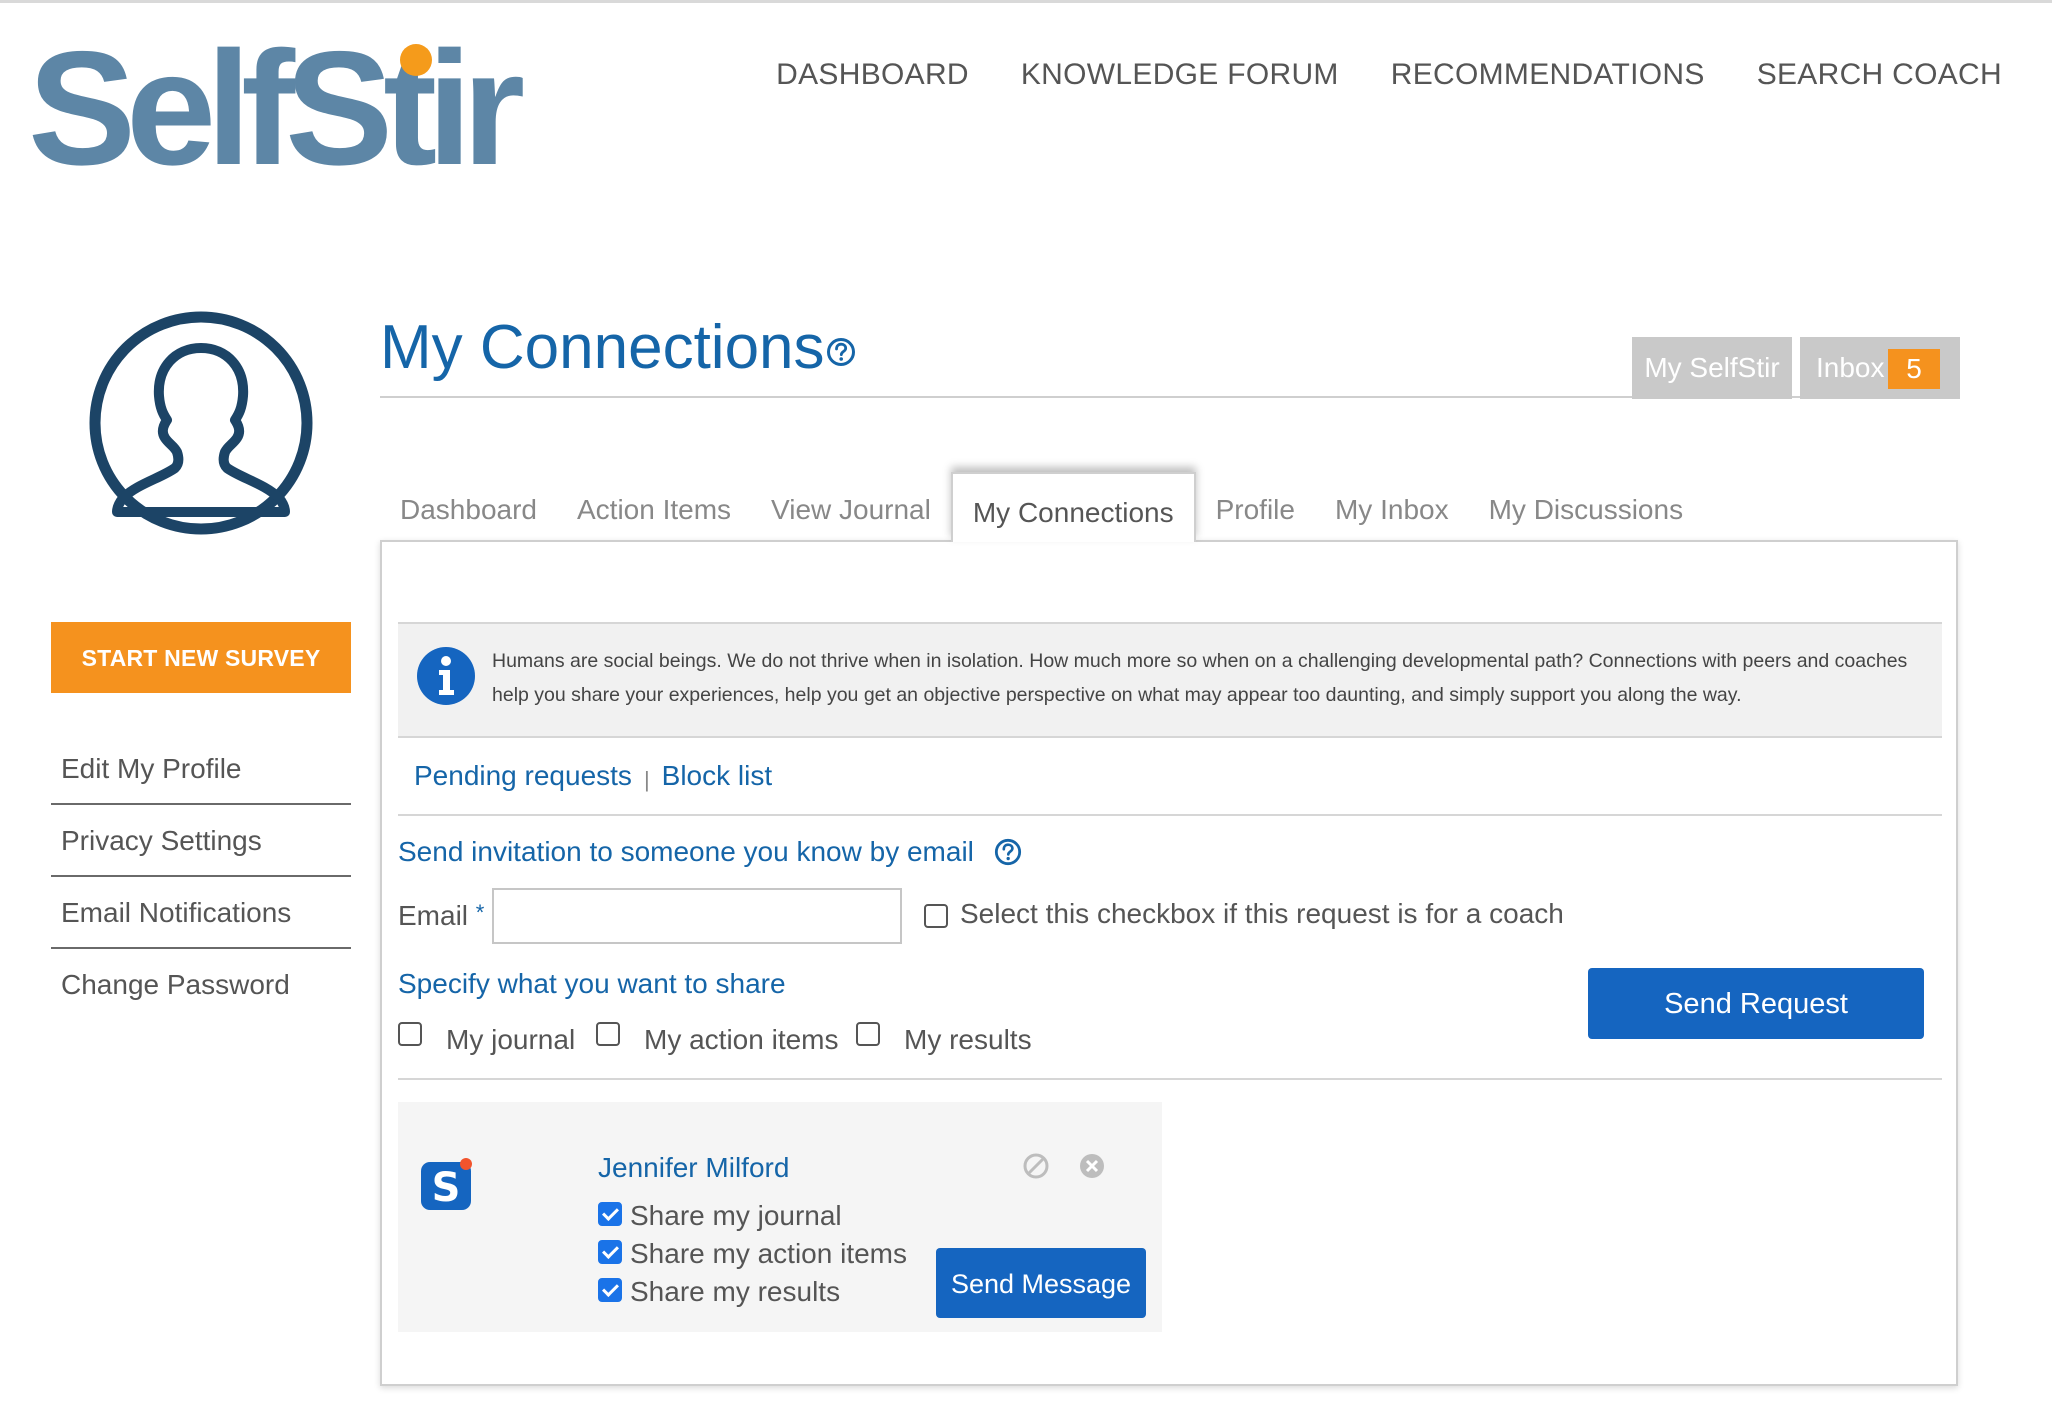 This screenshot has width=2052, height=1418. Describe the element at coordinates (868, 1034) in the screenshot. I see `share-results-checkbox` at that location.